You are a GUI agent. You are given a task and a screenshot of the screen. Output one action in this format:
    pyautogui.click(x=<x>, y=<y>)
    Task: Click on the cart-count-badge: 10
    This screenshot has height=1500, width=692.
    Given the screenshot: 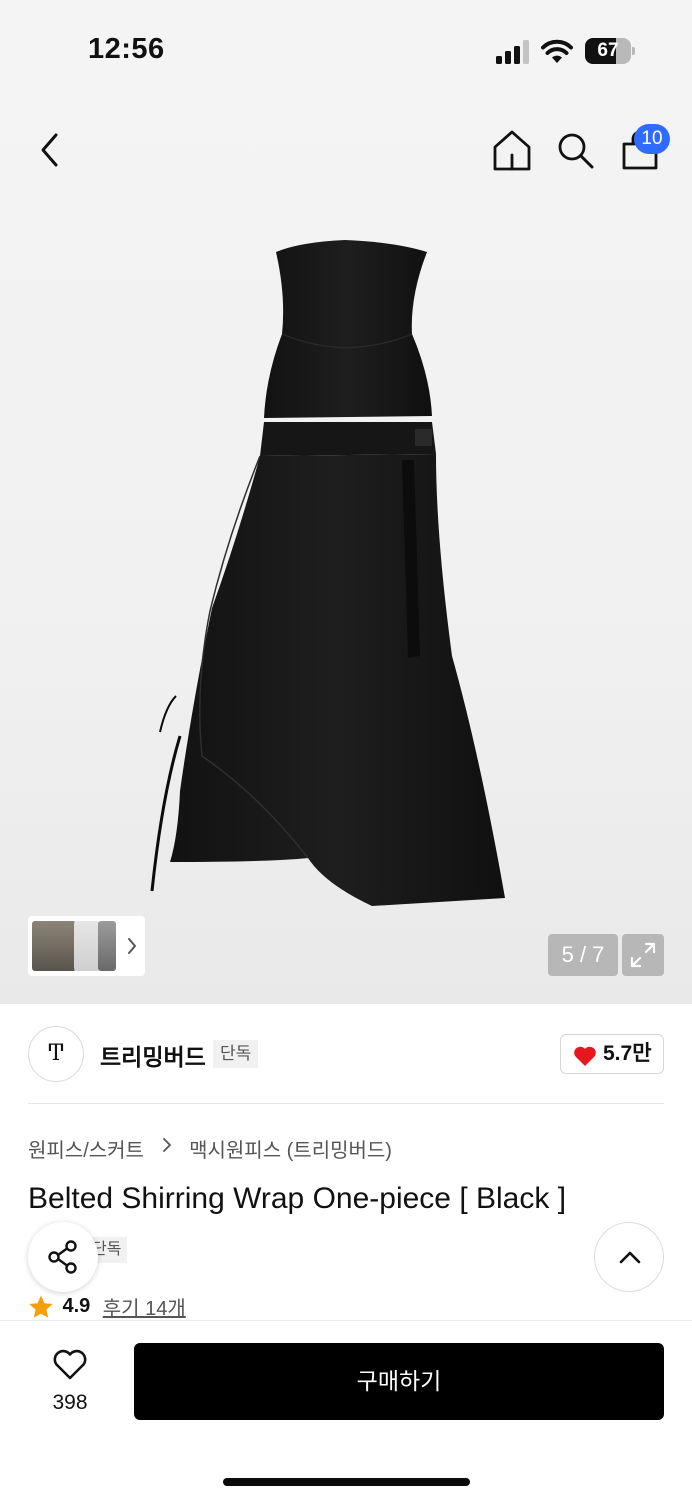 What is the action you would take?
    pyautogui.click(x=652, y=139)
    